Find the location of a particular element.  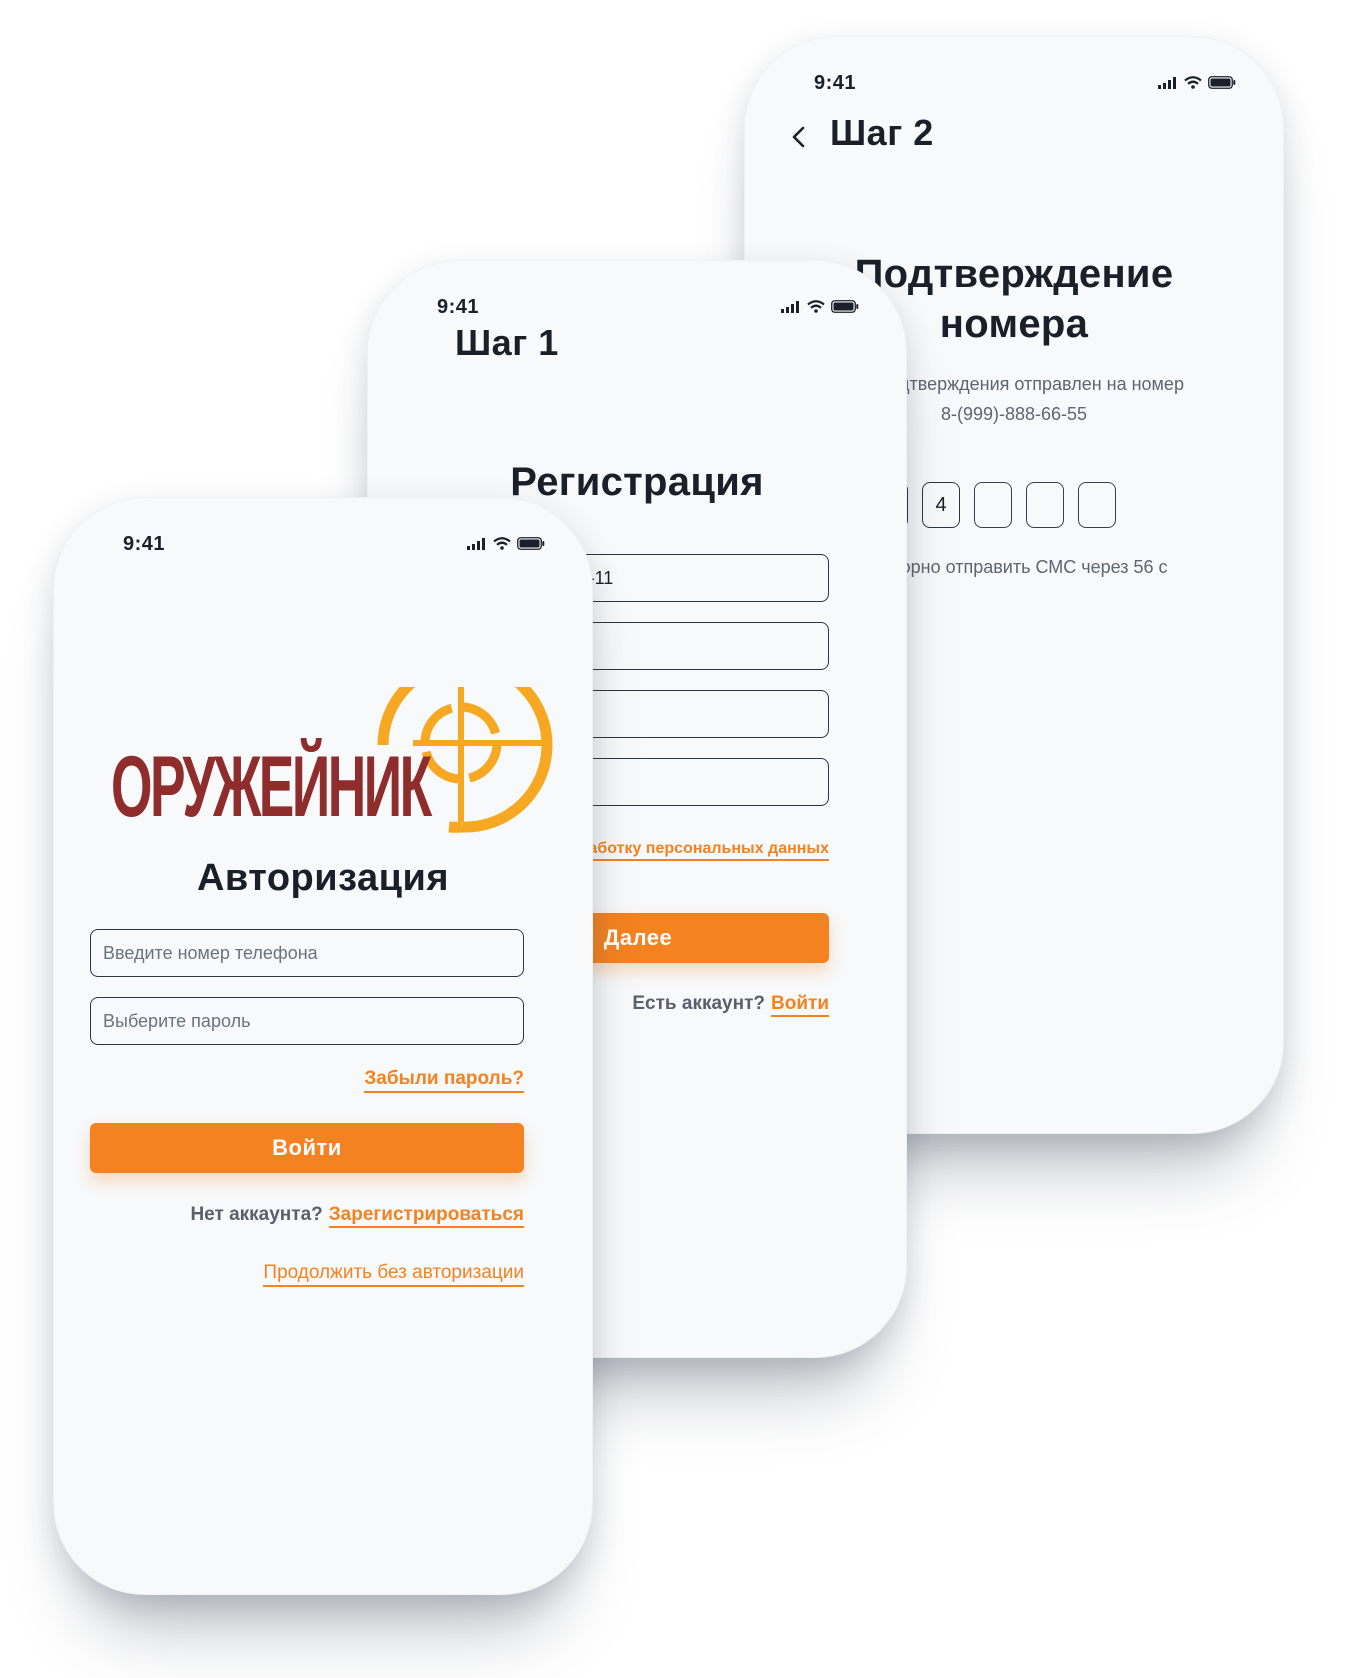

password-field is located at coordinates (307, 1021).